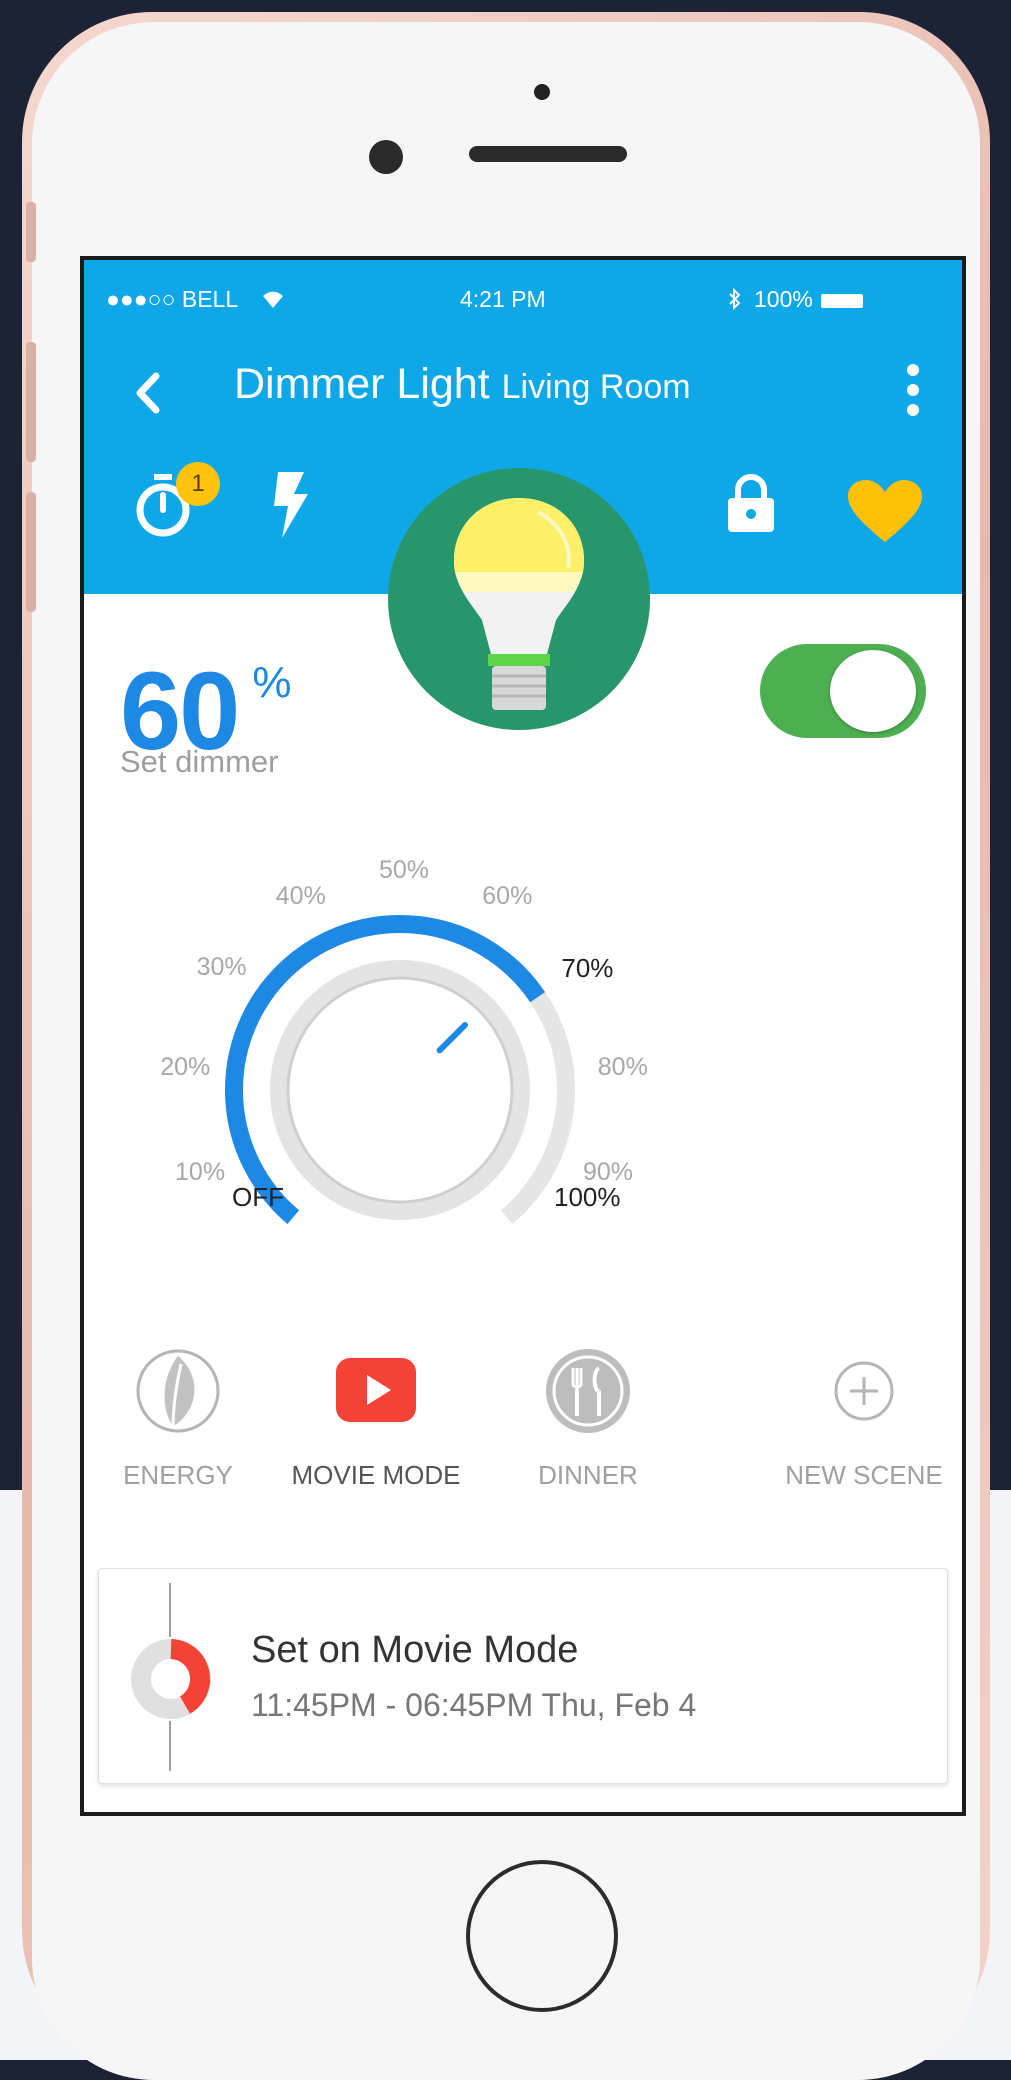 The image size is (1011, 2080). What do you see at coordinates (587, 967) in the screenshot?
I see `tick-70: 70%` at bounding box center [587, 967].